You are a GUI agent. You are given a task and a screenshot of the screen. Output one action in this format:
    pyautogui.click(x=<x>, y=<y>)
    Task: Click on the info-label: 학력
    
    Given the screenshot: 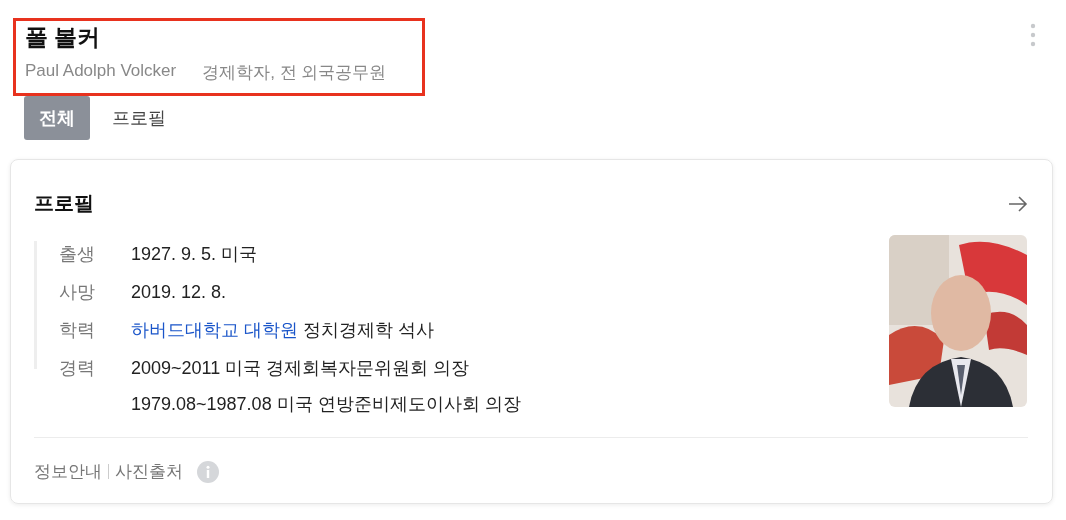 What is the action you would take?
    pyautogui.click(x=77, y=330)
    